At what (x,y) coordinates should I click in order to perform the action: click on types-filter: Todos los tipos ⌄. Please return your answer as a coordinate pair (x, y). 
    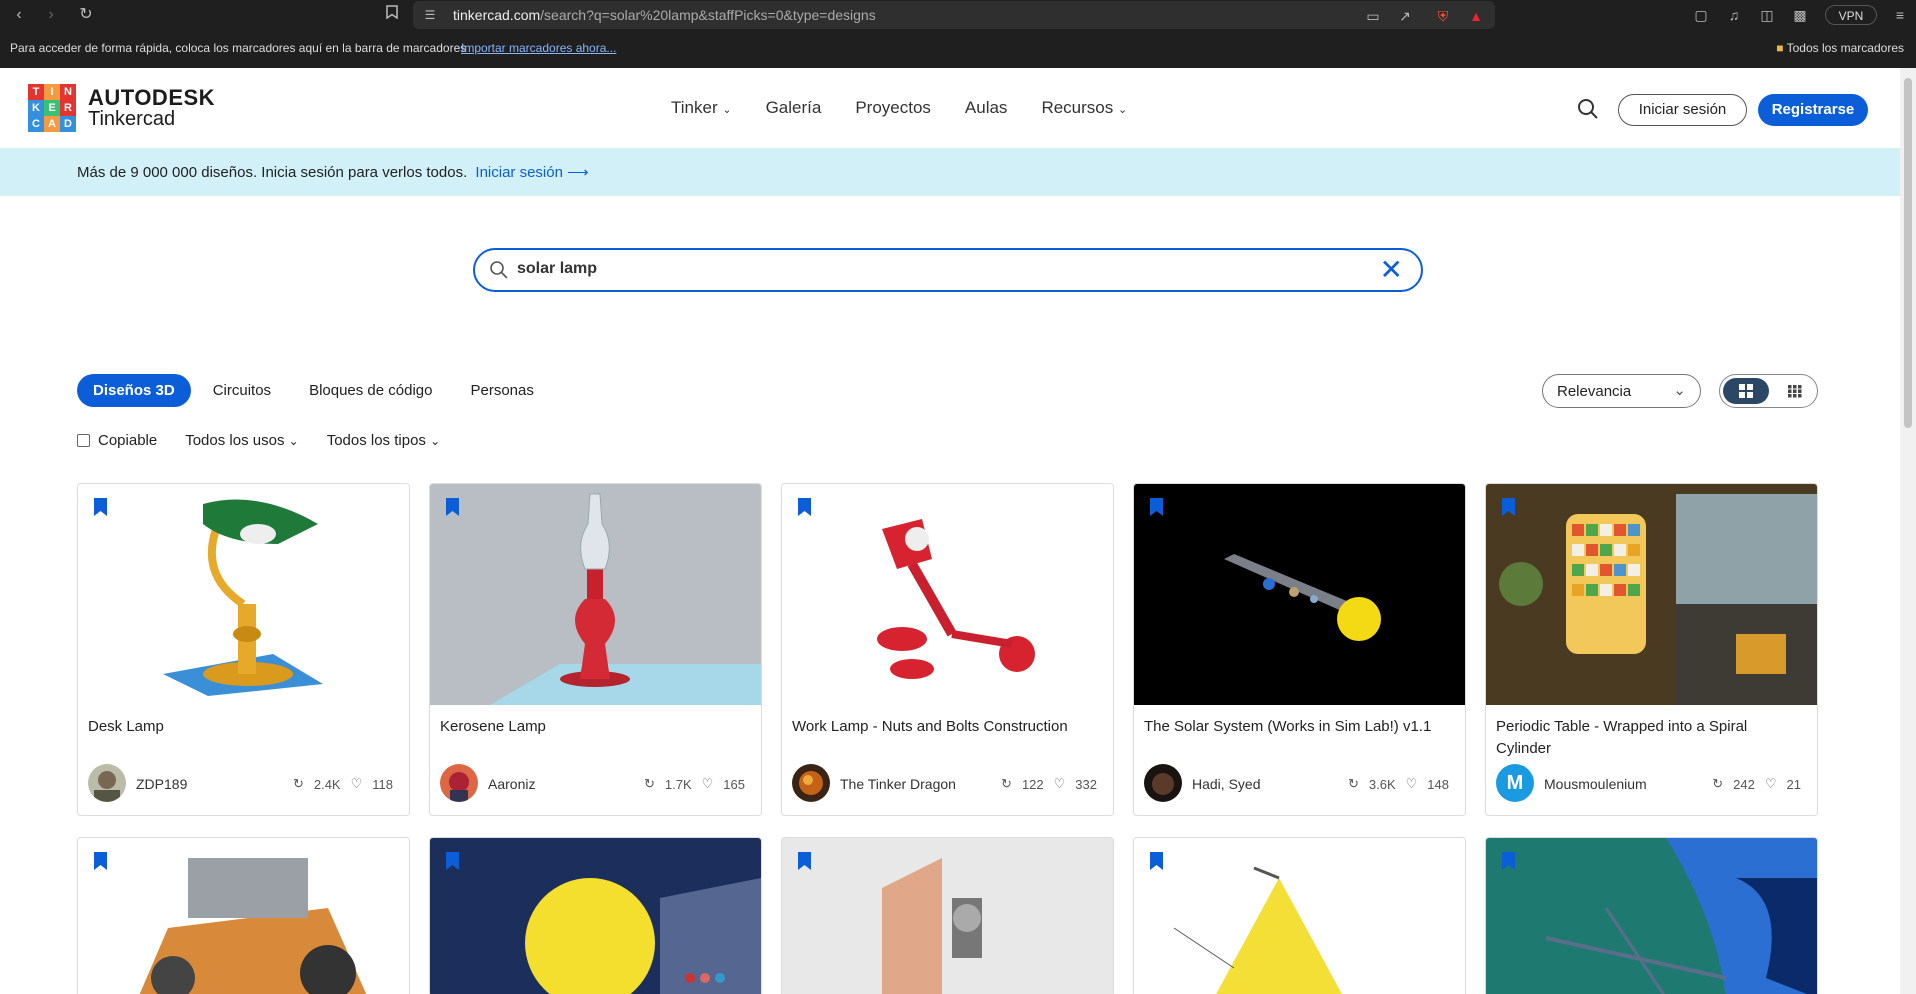
    Looking at the image, I should click on (383, 440).